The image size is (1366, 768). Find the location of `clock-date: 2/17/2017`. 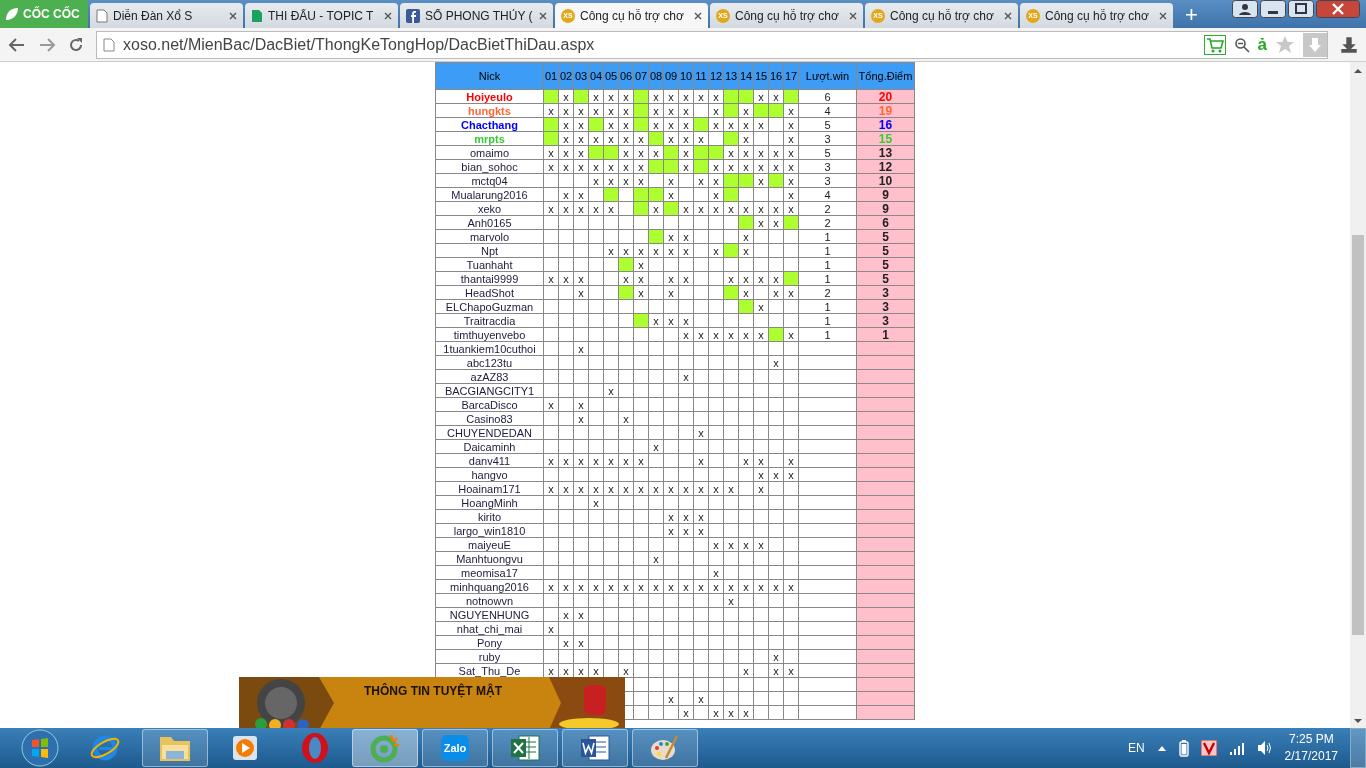

clock-date: 2/17/2017 is located at coordinates (1311, 756).